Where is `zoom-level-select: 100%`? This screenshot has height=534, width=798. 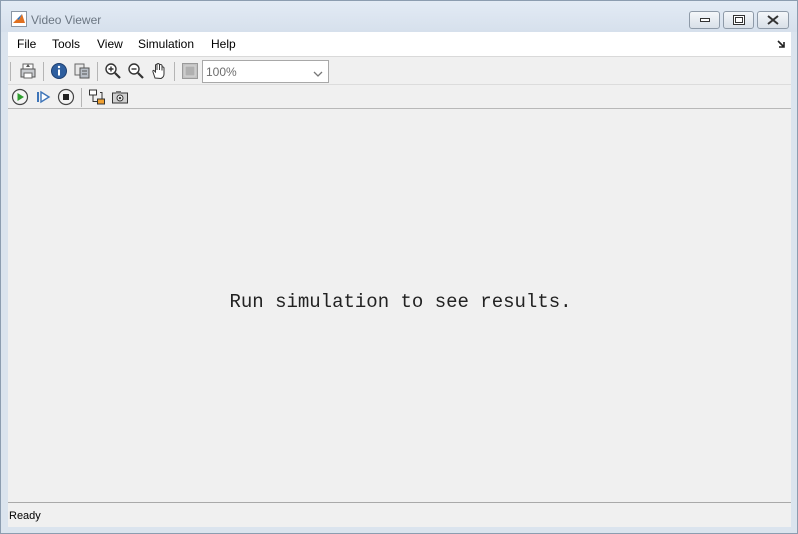
zoom-level-select: 100% is located at coordinates (265, 71).